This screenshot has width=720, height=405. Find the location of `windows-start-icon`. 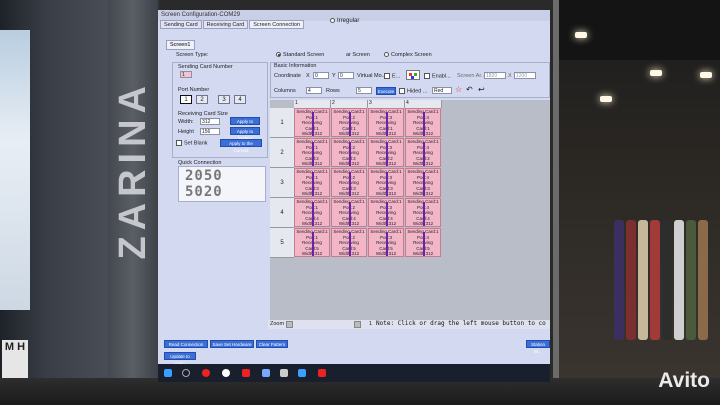

windows-start-icon is located at coordinates (168, 373).